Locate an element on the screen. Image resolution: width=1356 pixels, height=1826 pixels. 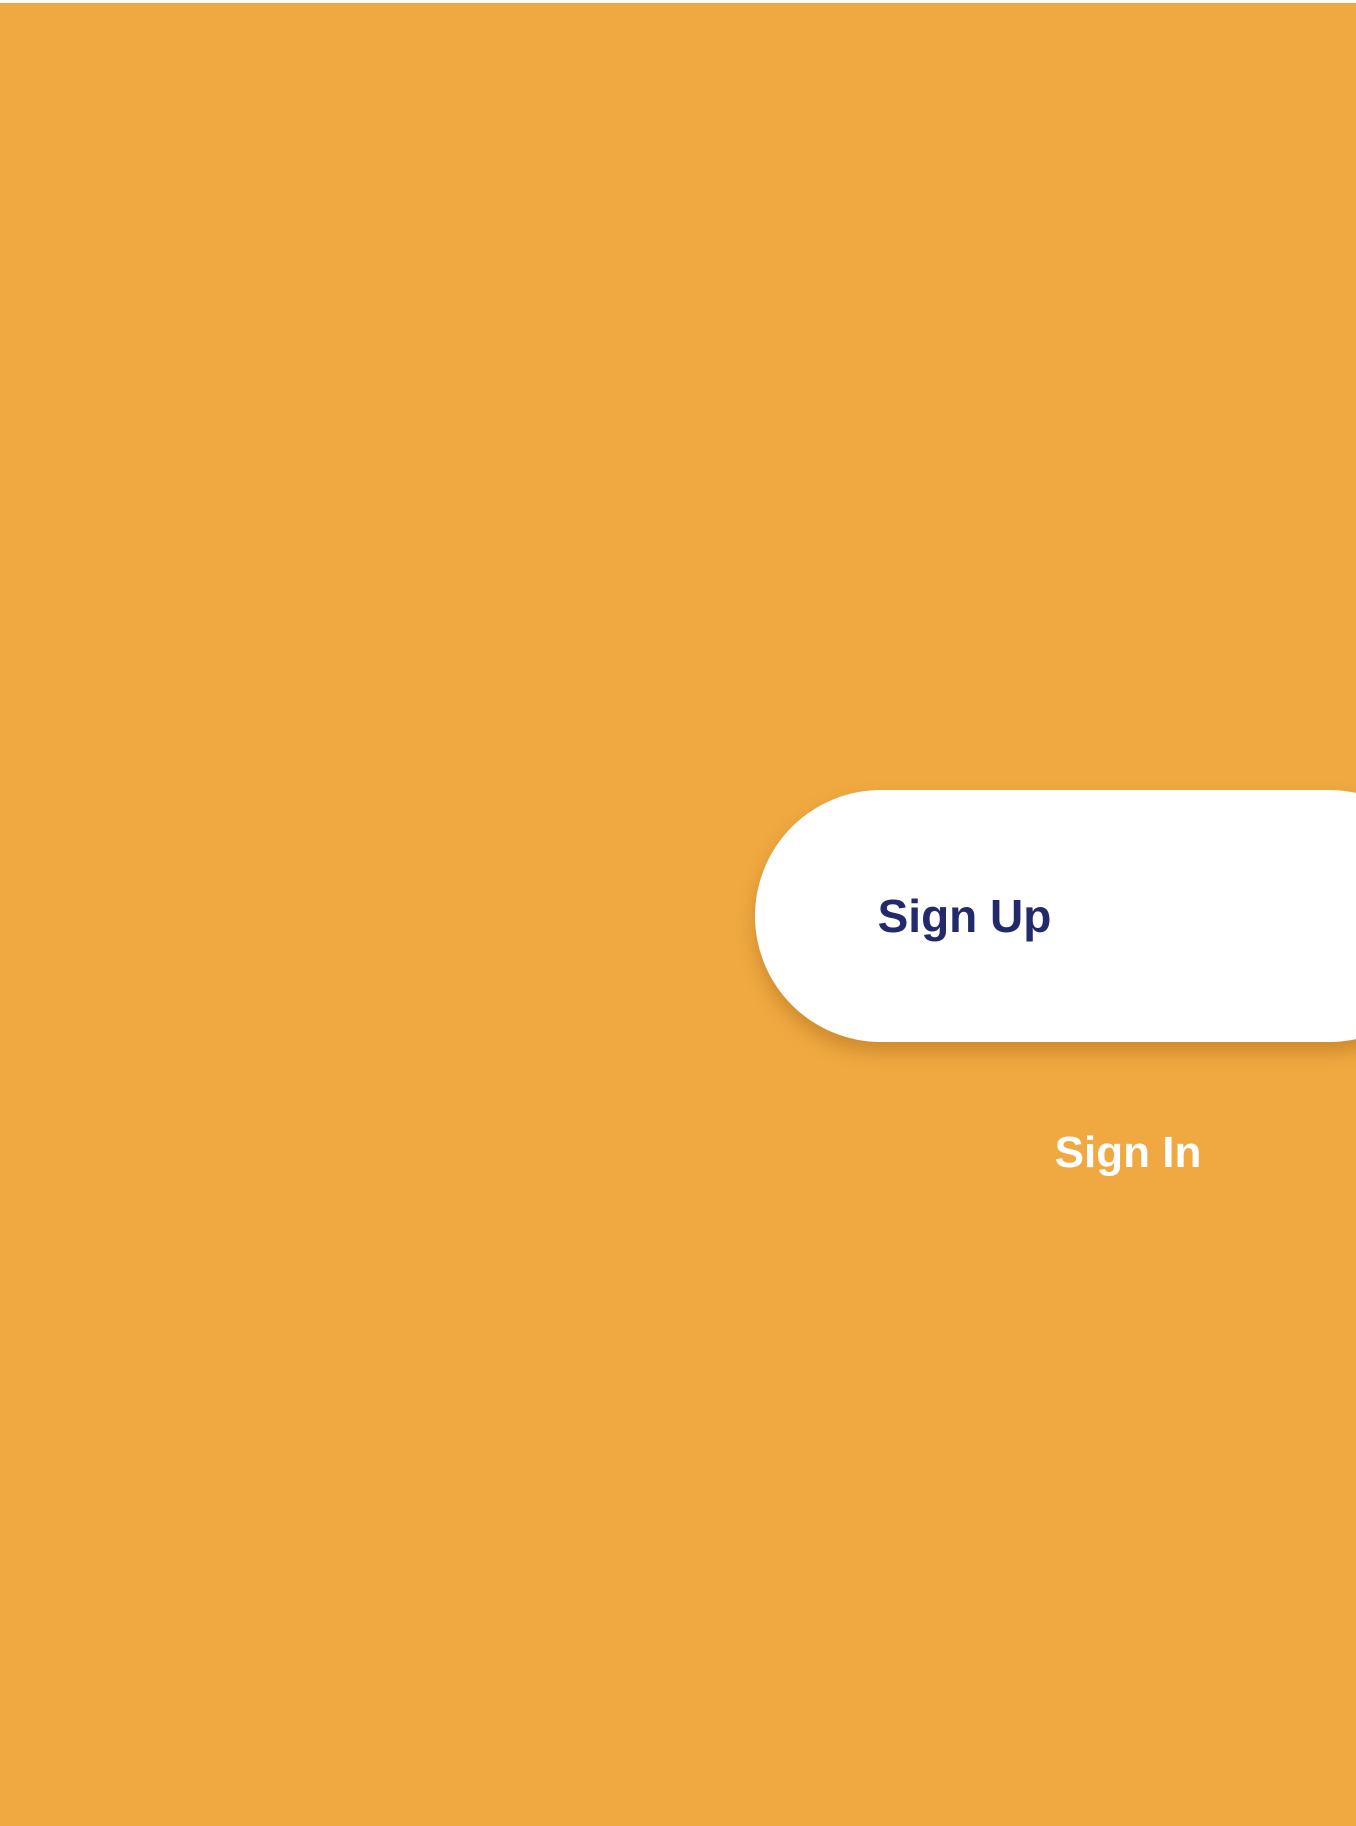
sign-in-link: Sign In is located at coordinates (1128, 1153).